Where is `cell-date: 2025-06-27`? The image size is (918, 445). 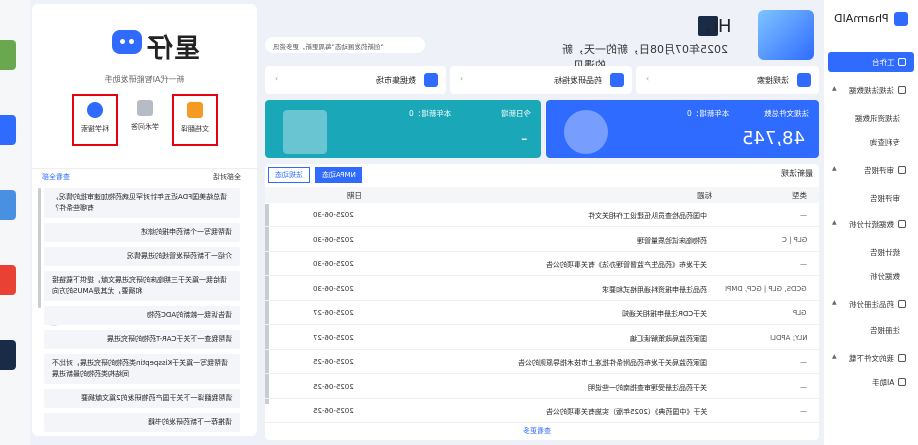 cell-date: 2025-06-27 is located at coordinates (333, 313).